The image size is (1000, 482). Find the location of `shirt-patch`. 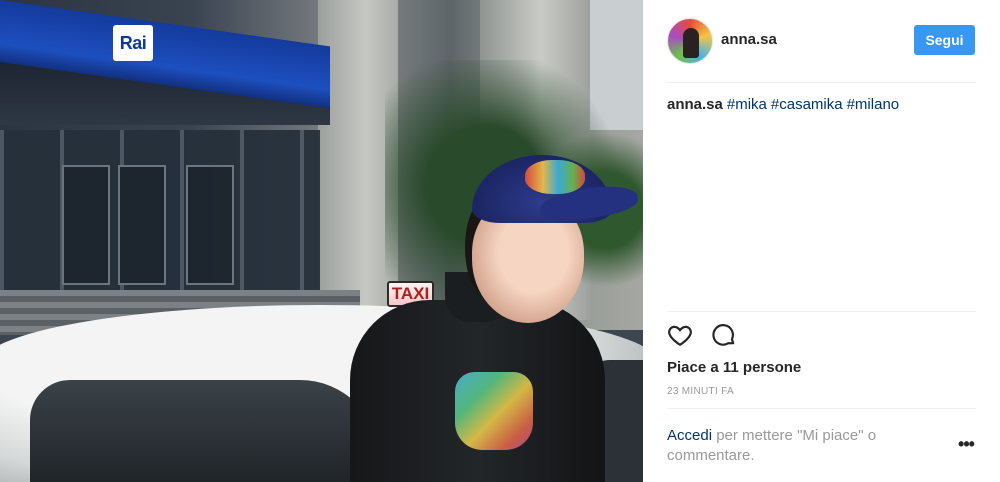

shirt-patch is located at coordinates (494, 411).